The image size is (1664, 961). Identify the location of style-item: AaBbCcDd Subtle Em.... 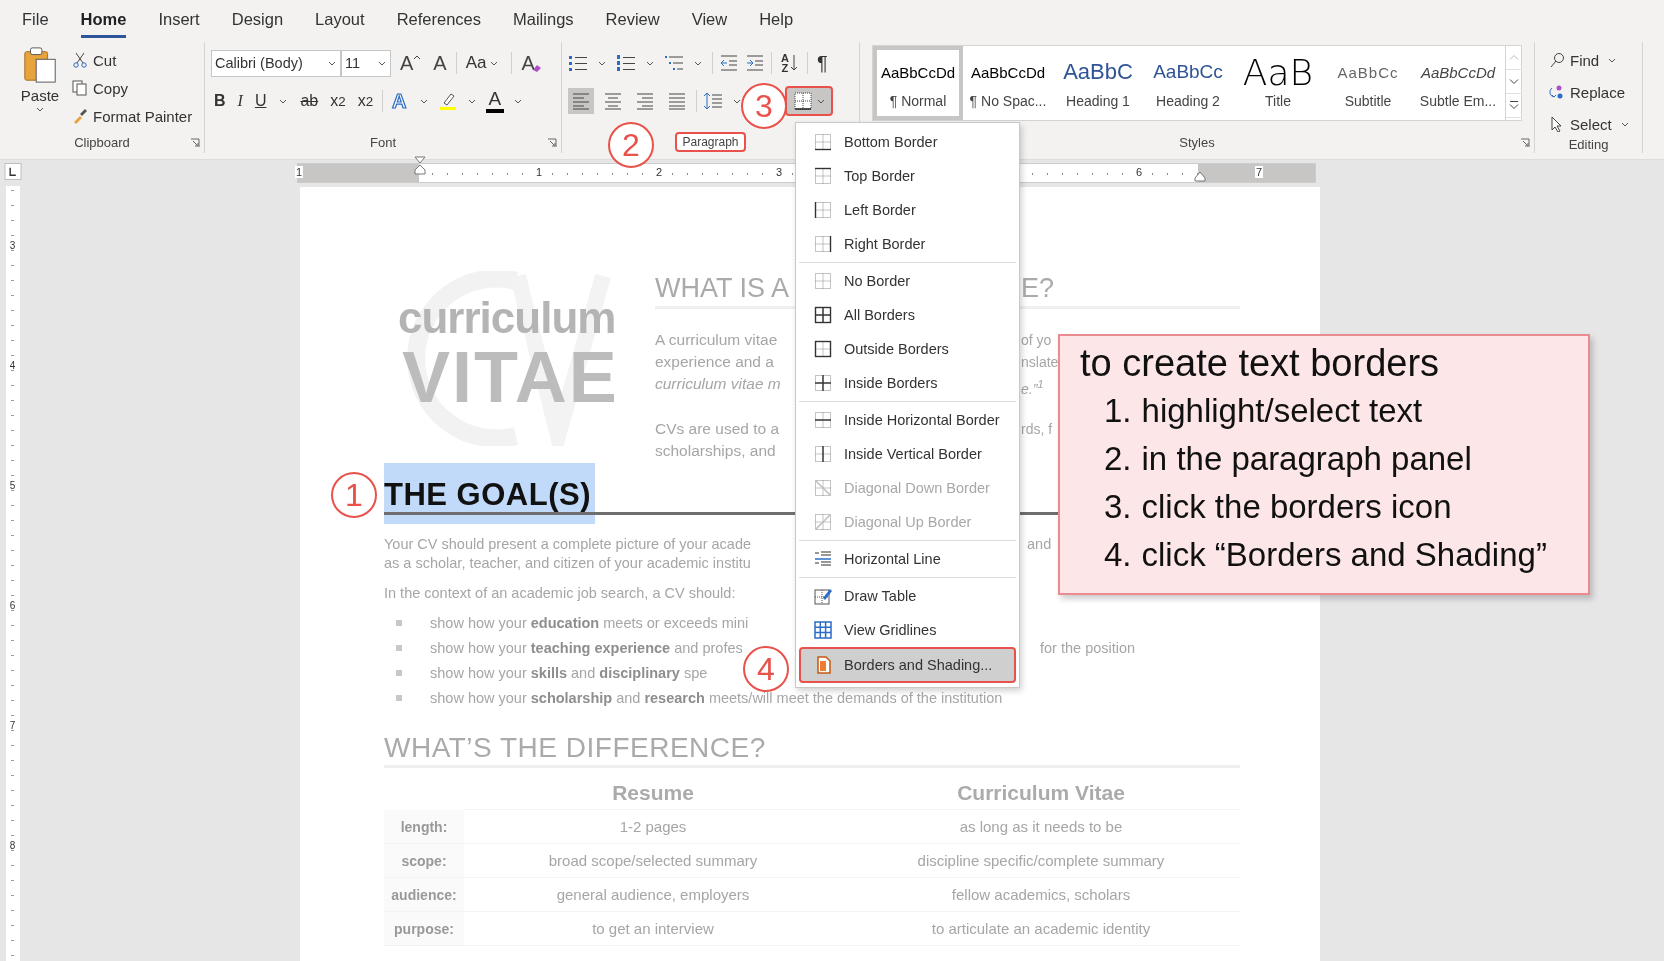
(1458, 83).